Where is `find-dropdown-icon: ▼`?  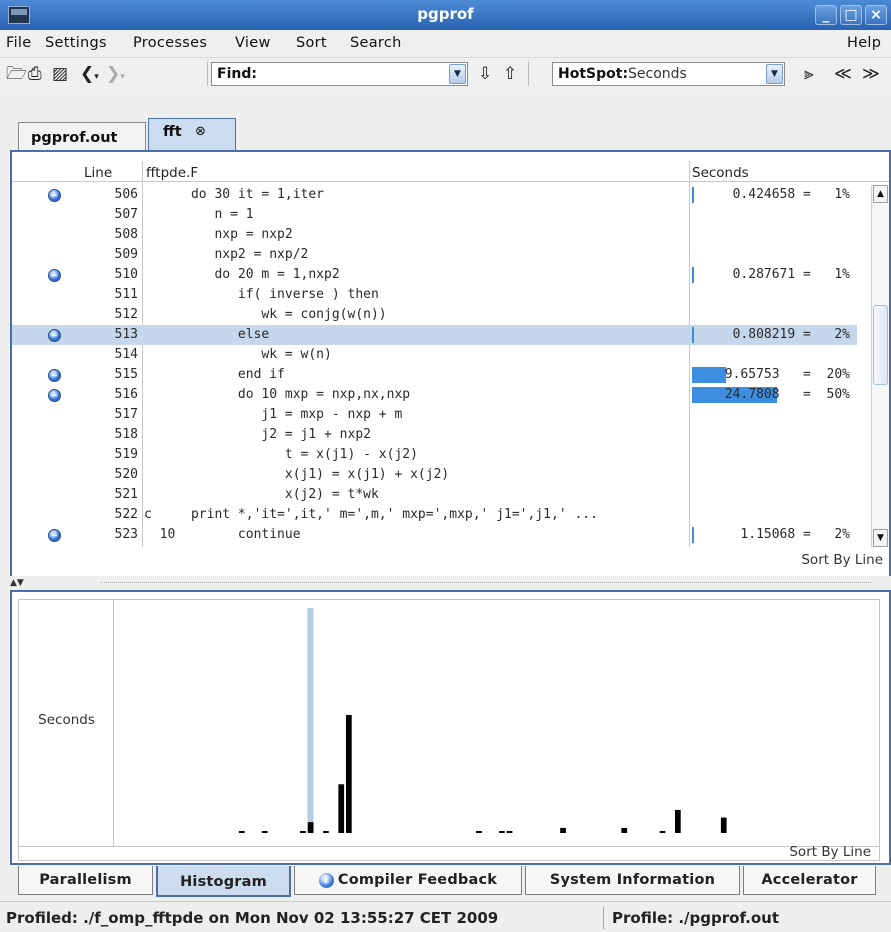
find-dropdown-icon: ▼ is located at coordinates (457, 74).